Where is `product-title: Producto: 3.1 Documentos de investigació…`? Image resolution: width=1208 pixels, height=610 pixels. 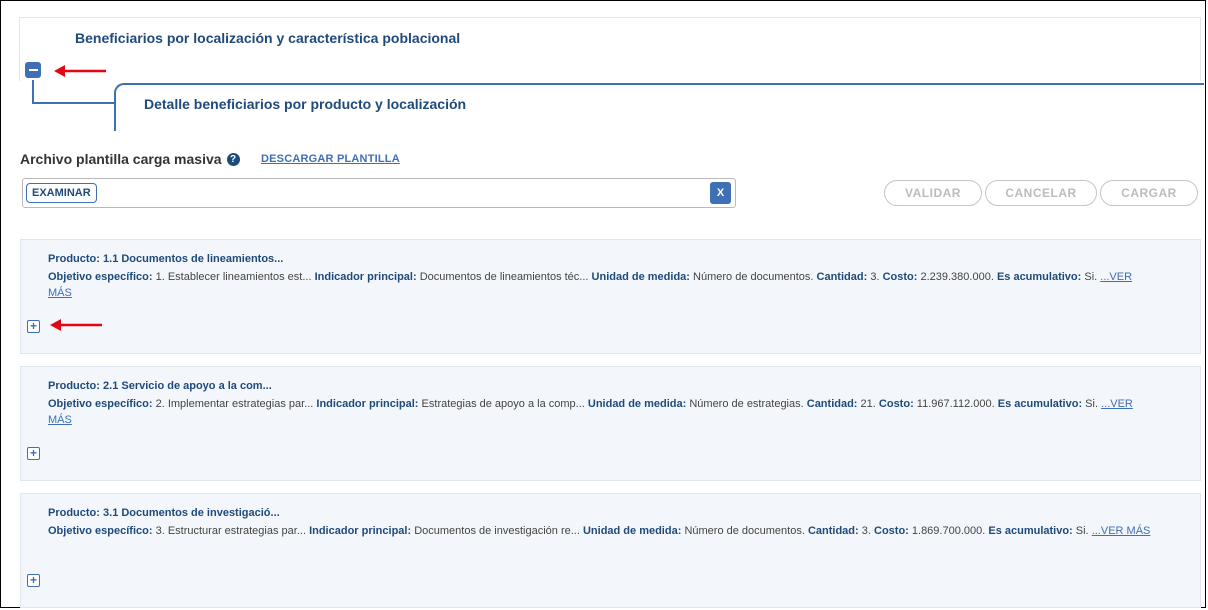
product-title: Producto: 3.1 Documentos de investigació… is located at coordinates (164, 513).